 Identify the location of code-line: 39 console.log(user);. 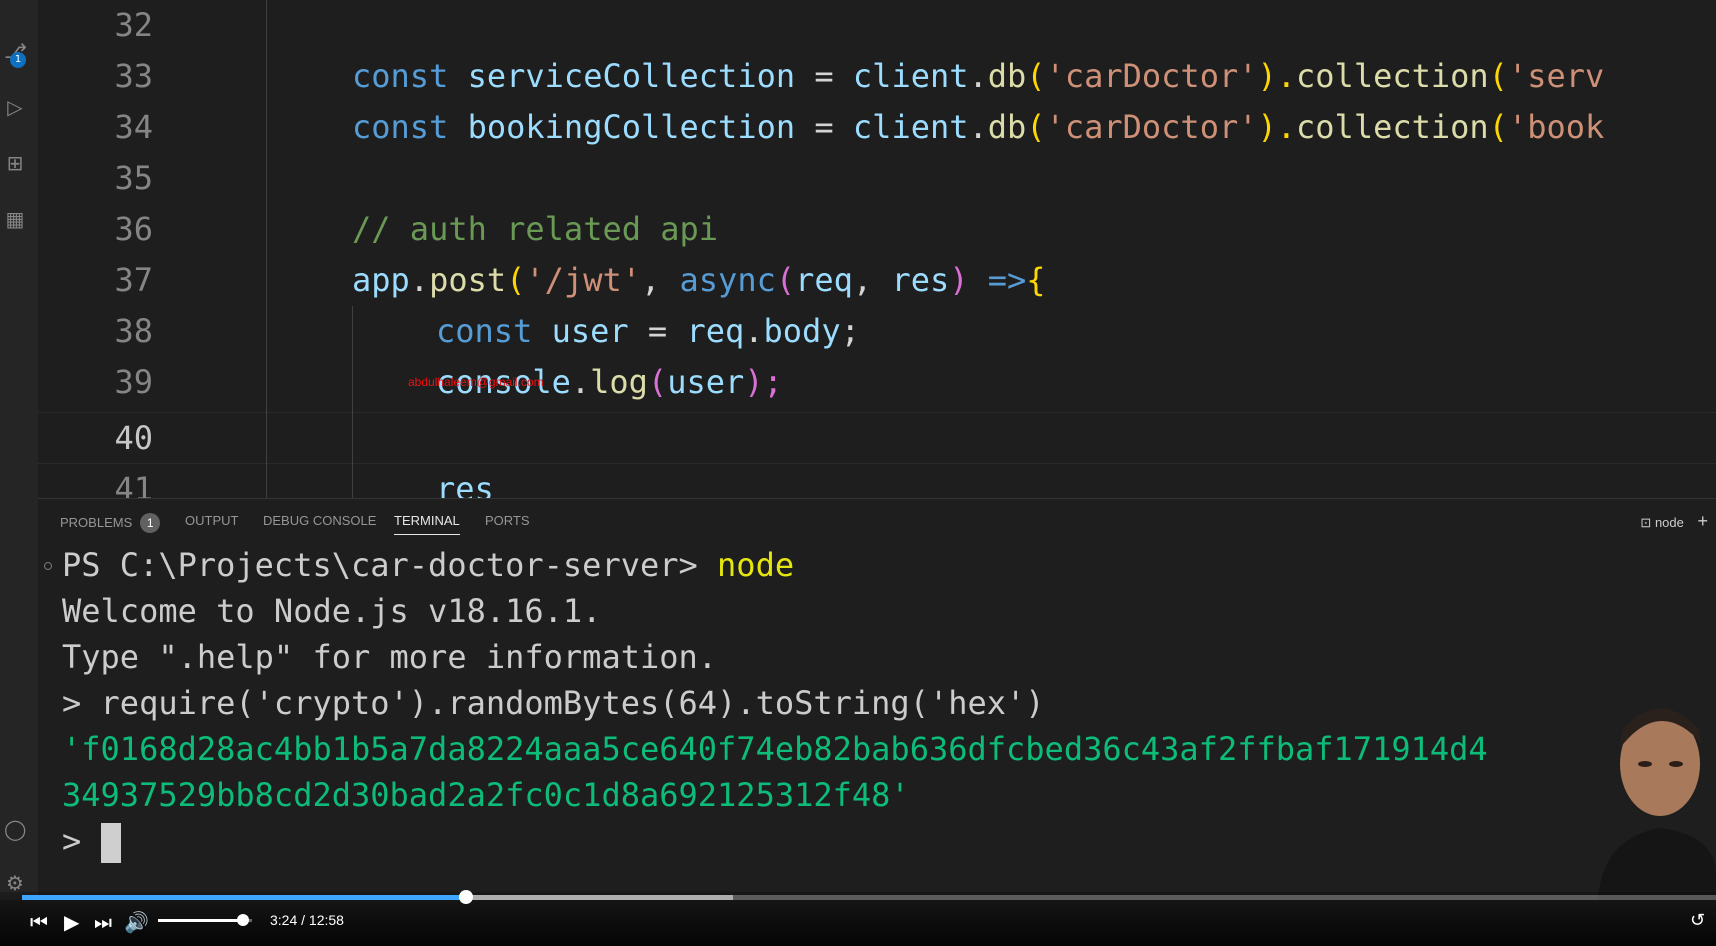
(877, 382).